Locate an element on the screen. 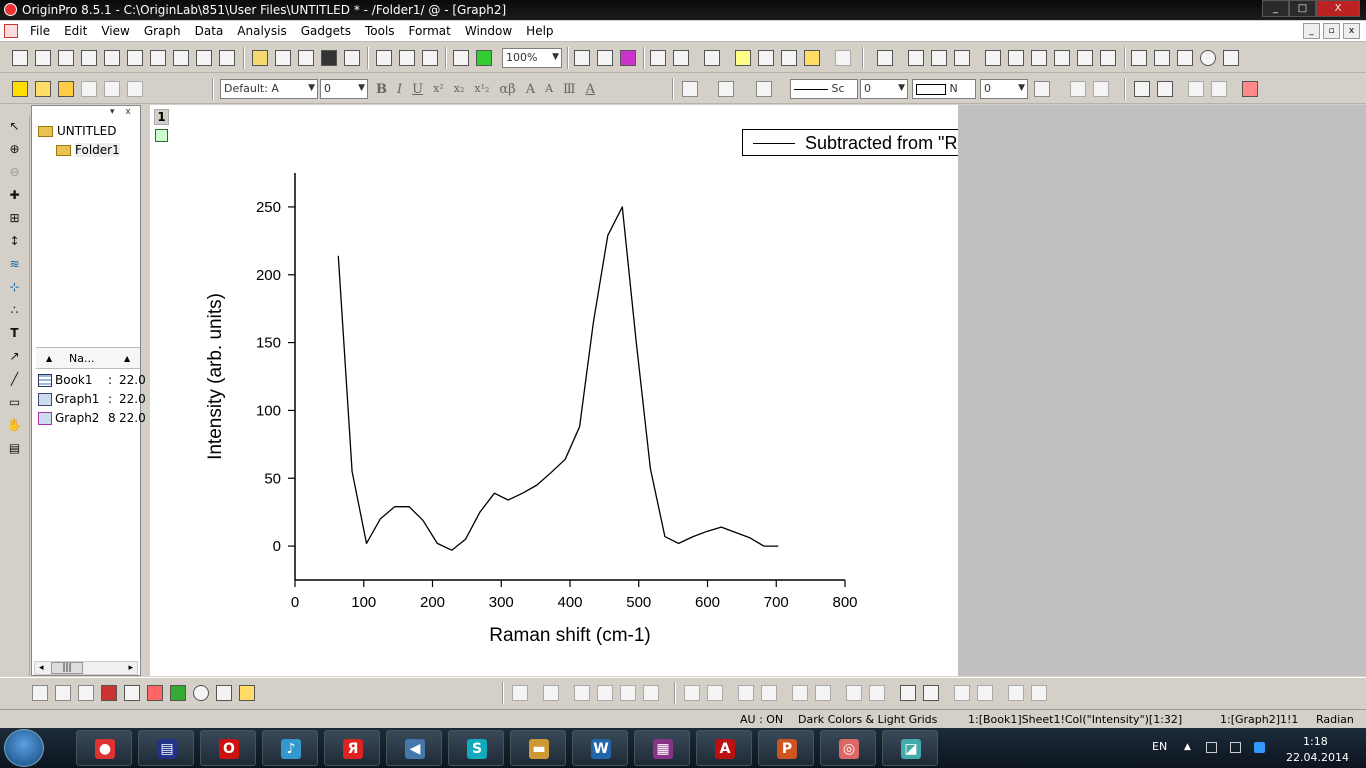 This screenshot has height=768, width=1366. column-plot-icon is located at coordinates (109, 693).